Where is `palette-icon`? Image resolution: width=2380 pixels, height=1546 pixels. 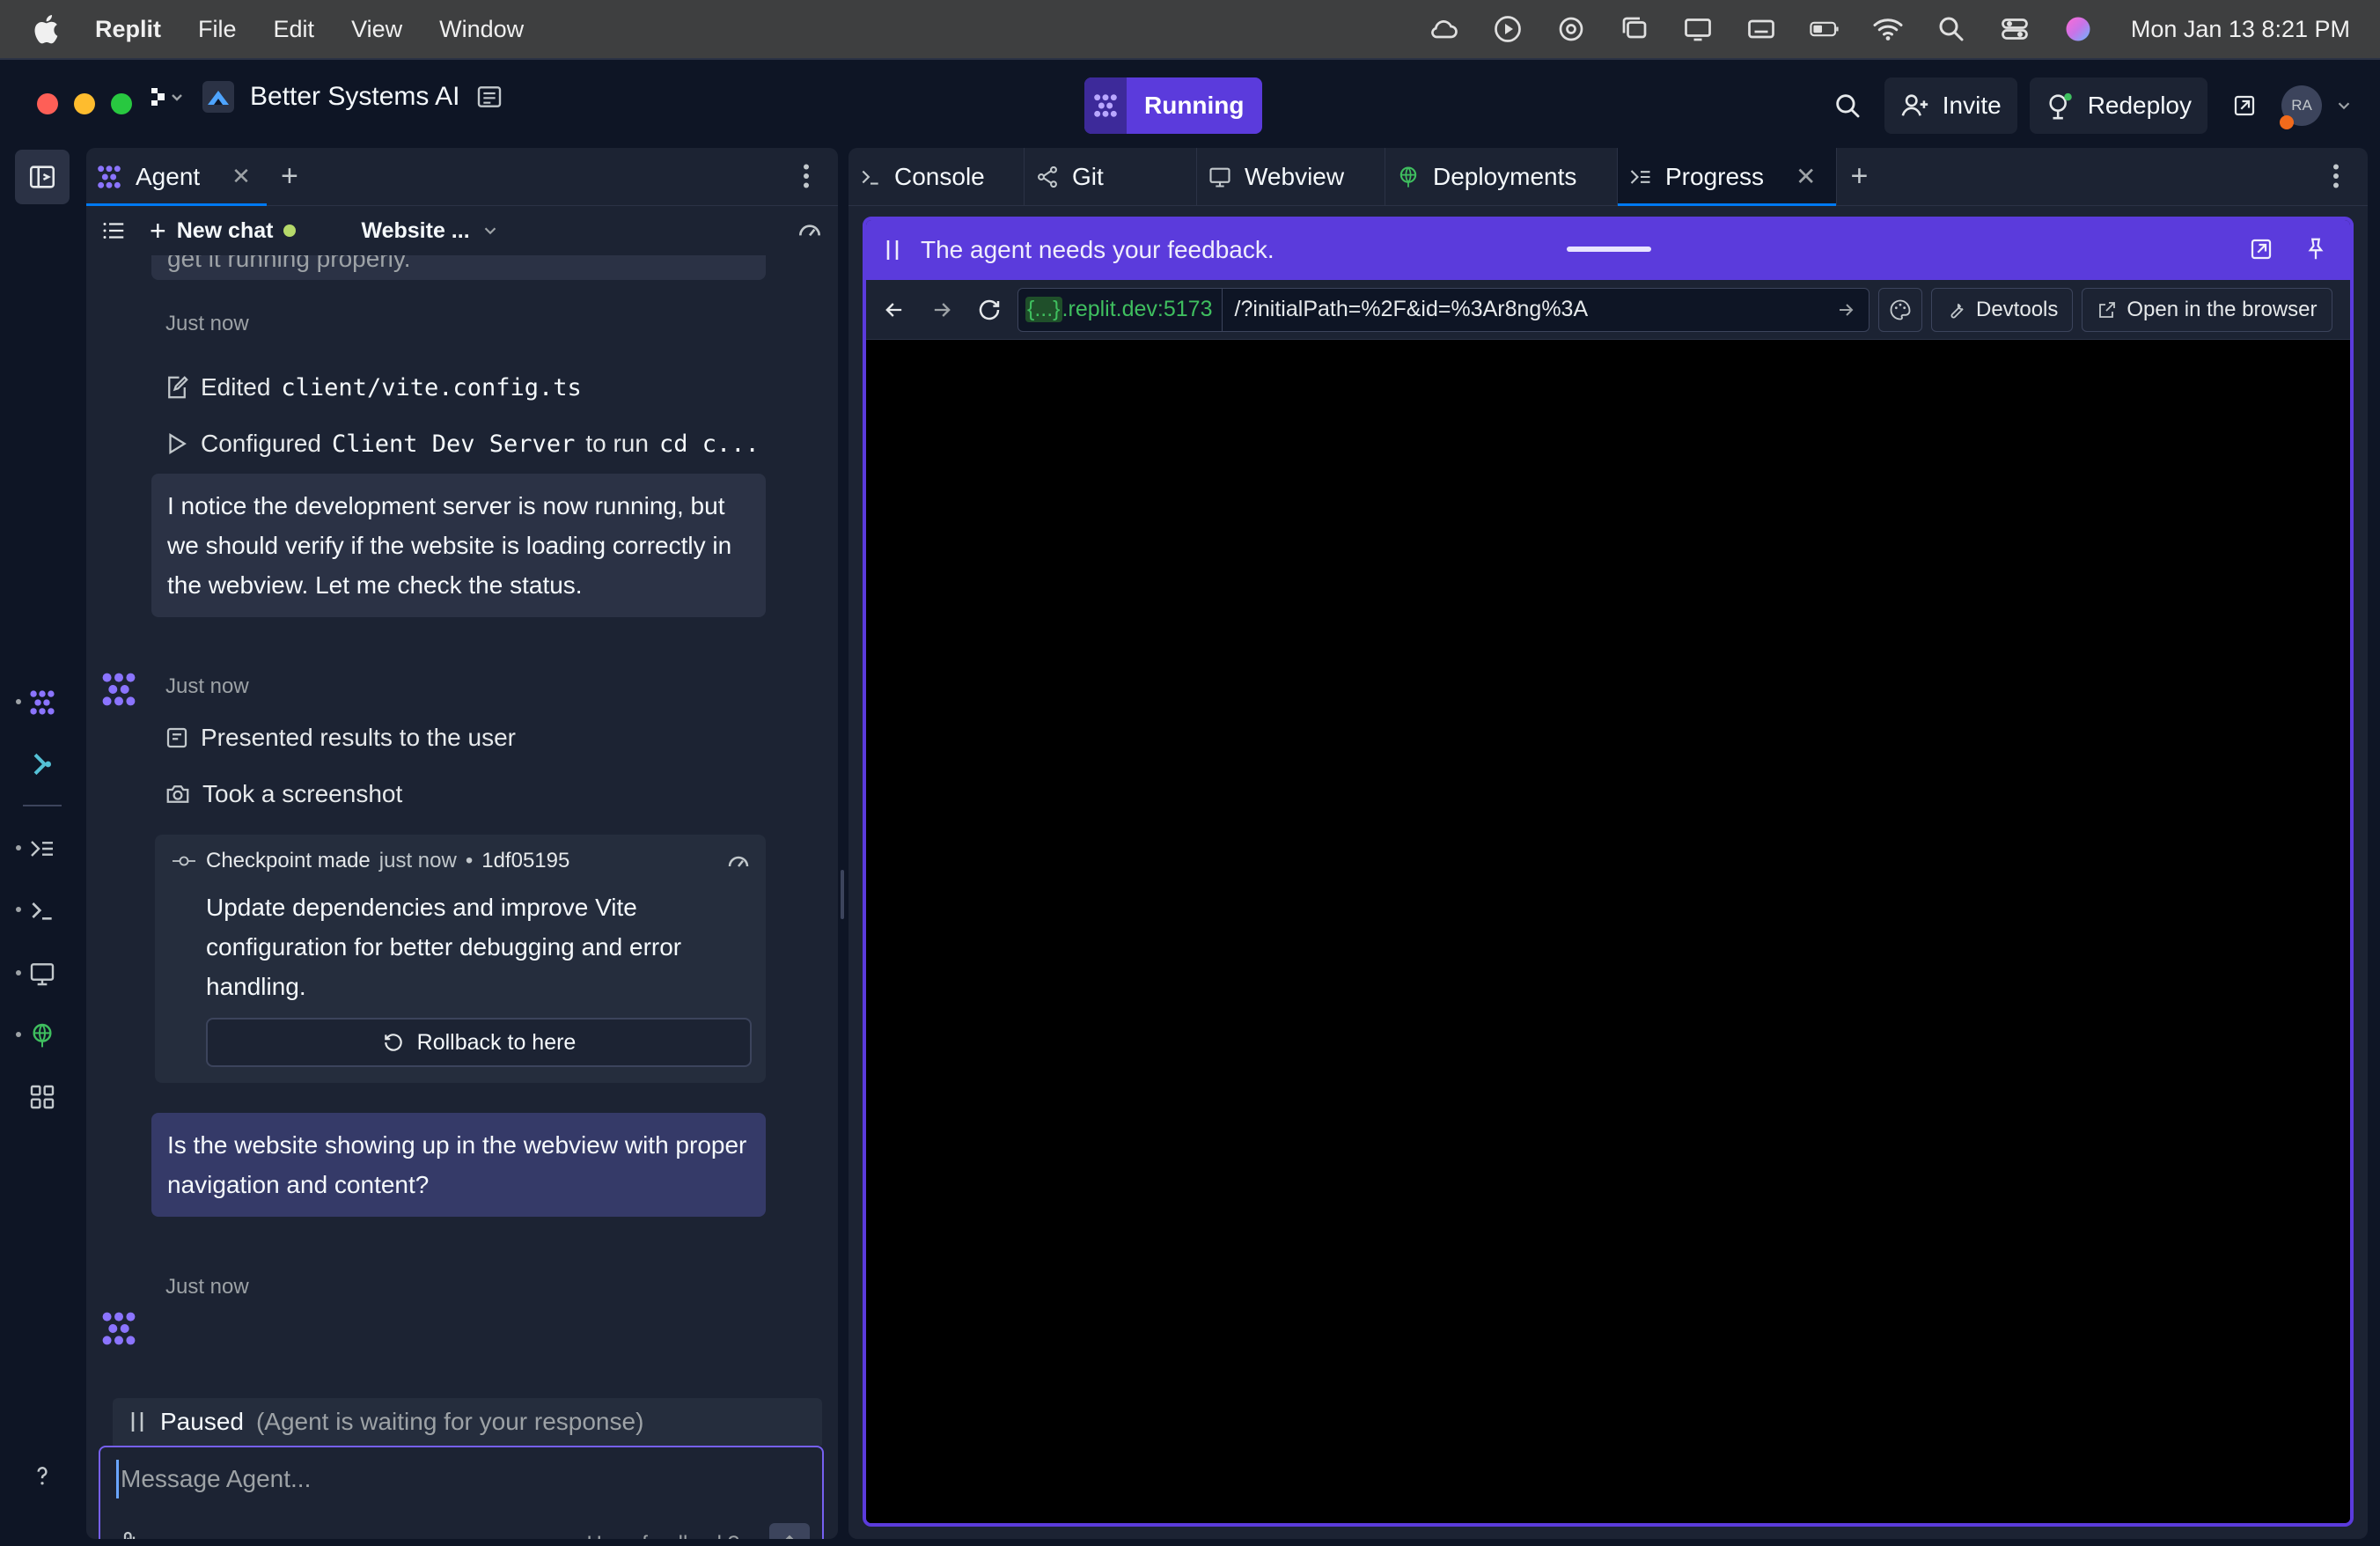
palette-icon is located at coordinates (1900, 309).